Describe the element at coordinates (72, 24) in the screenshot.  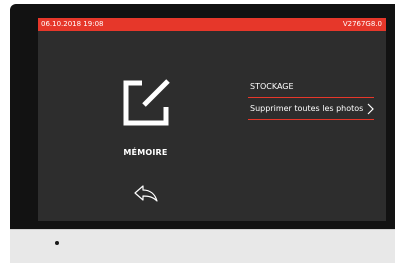
I see `date-time: 06.10.2018 19:08` at that location.